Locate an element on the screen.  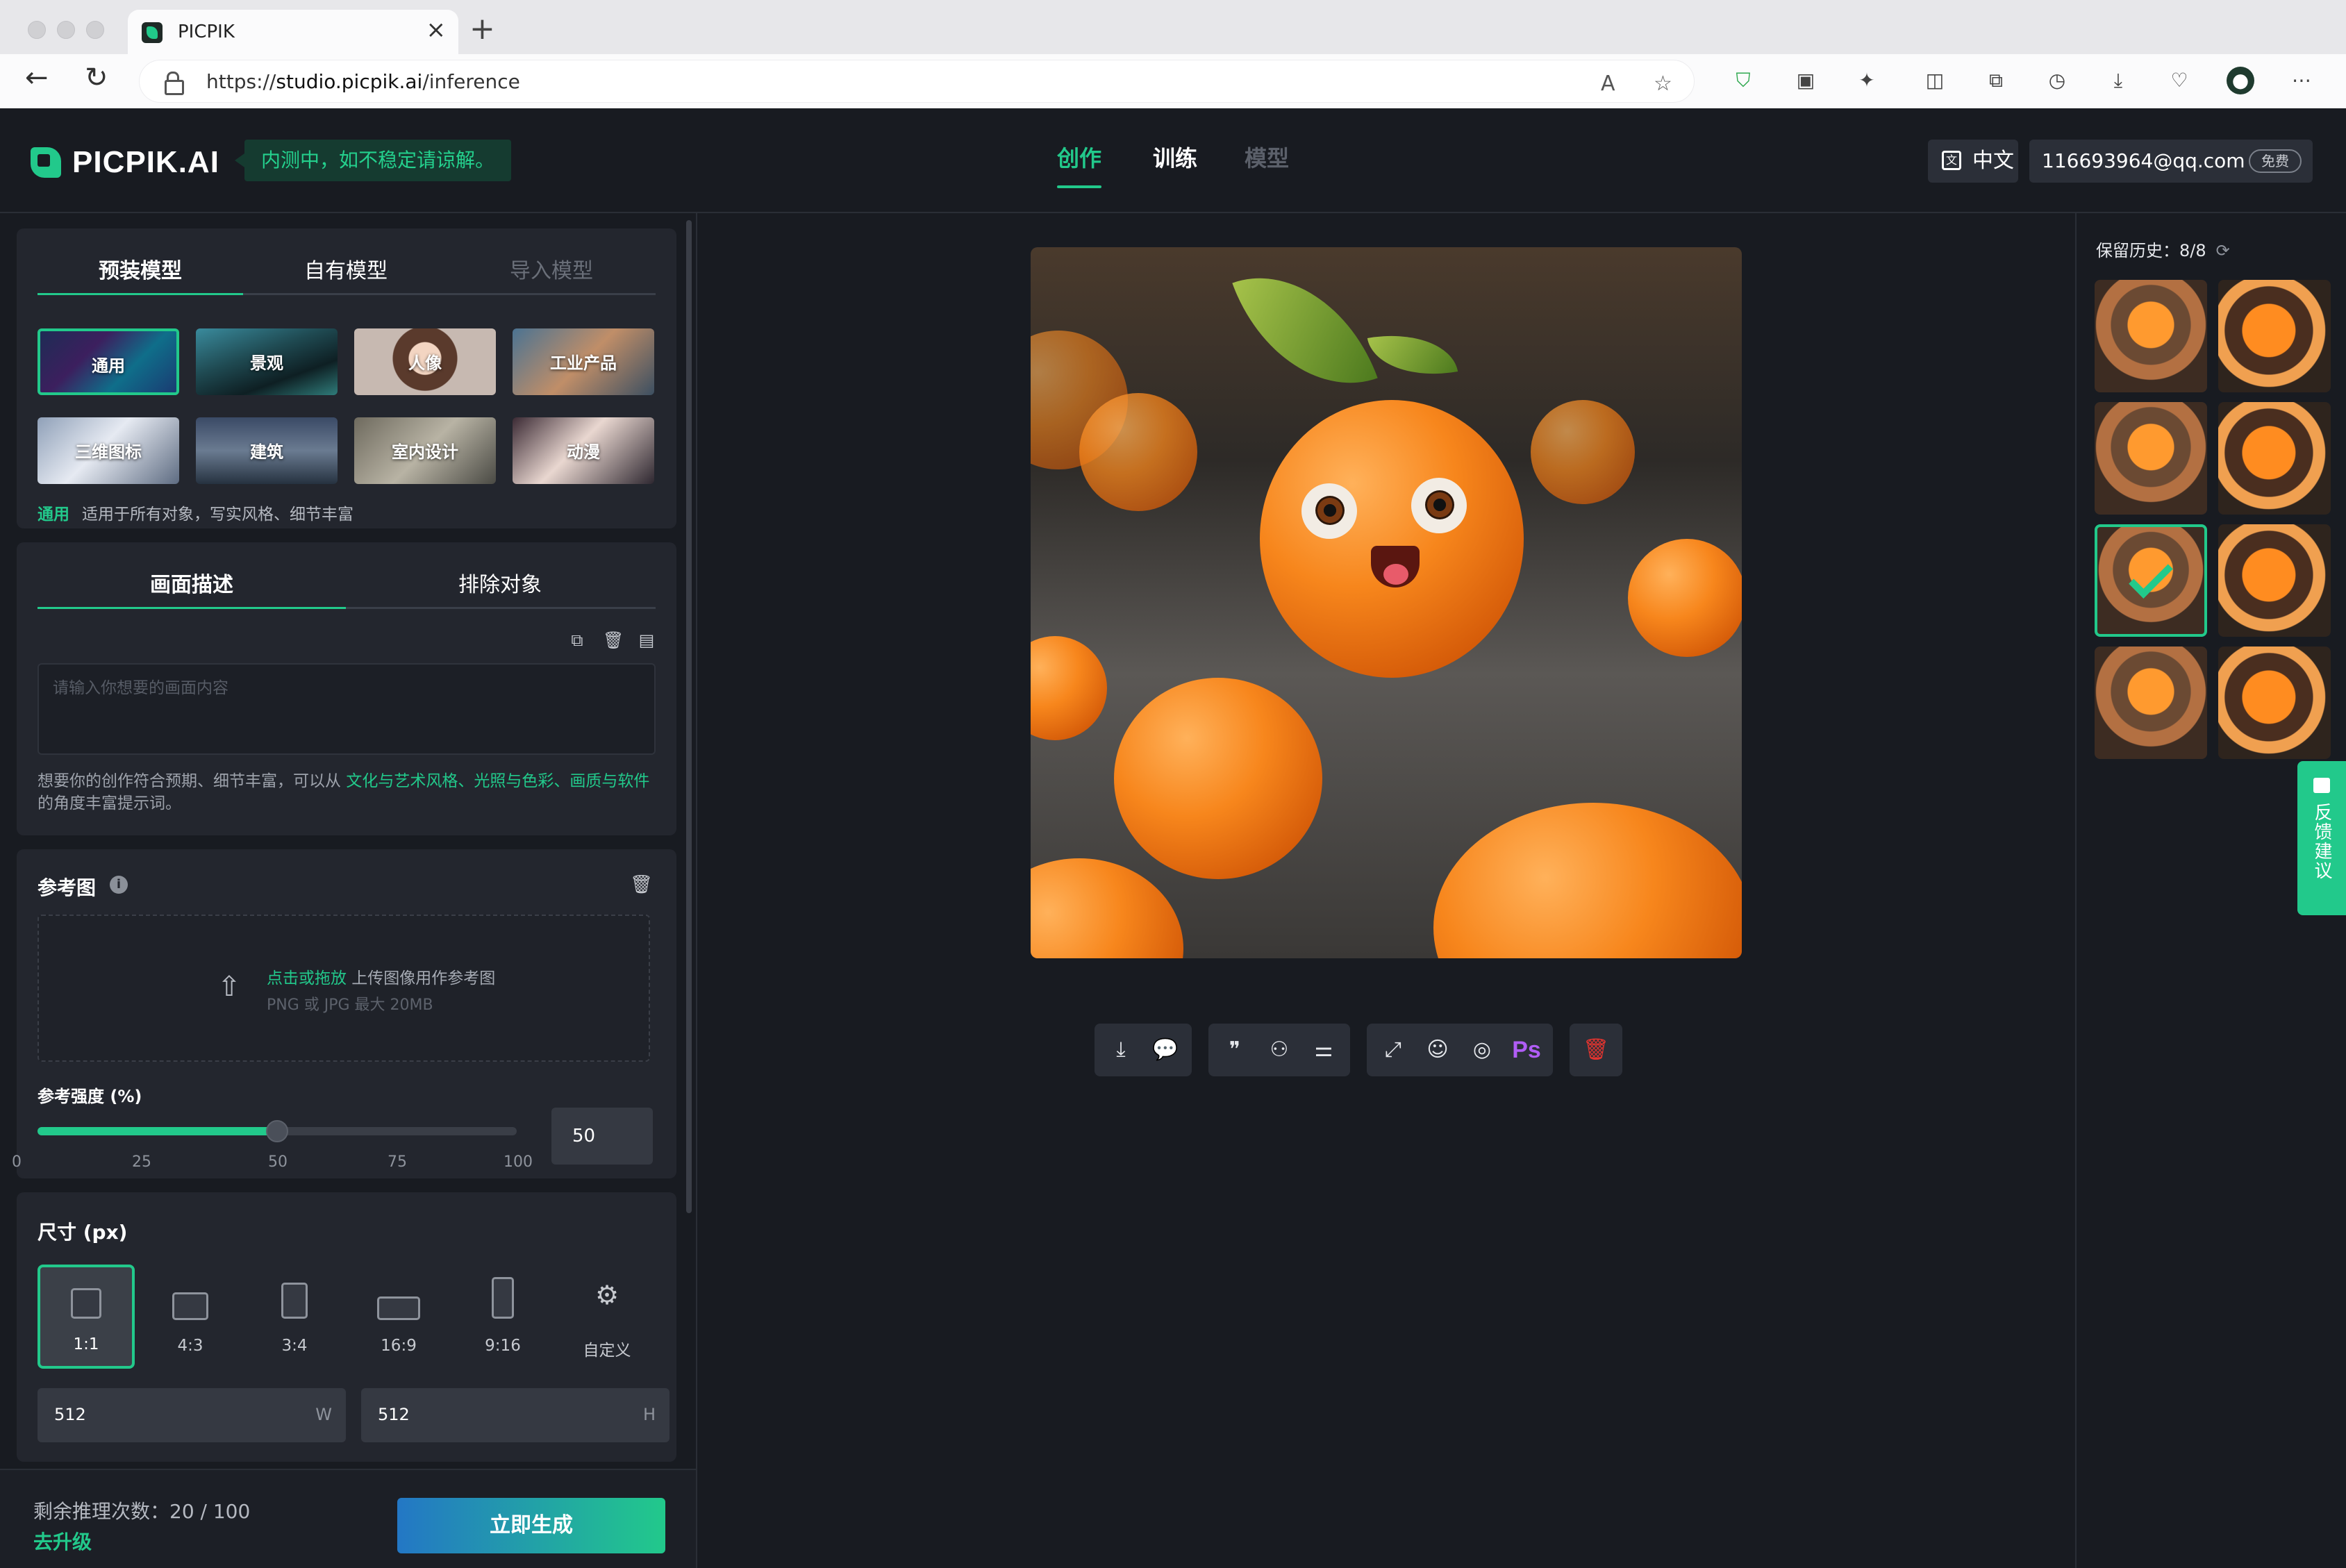
upgrade-link: 去升级 is located at coordinates (63, 1541).